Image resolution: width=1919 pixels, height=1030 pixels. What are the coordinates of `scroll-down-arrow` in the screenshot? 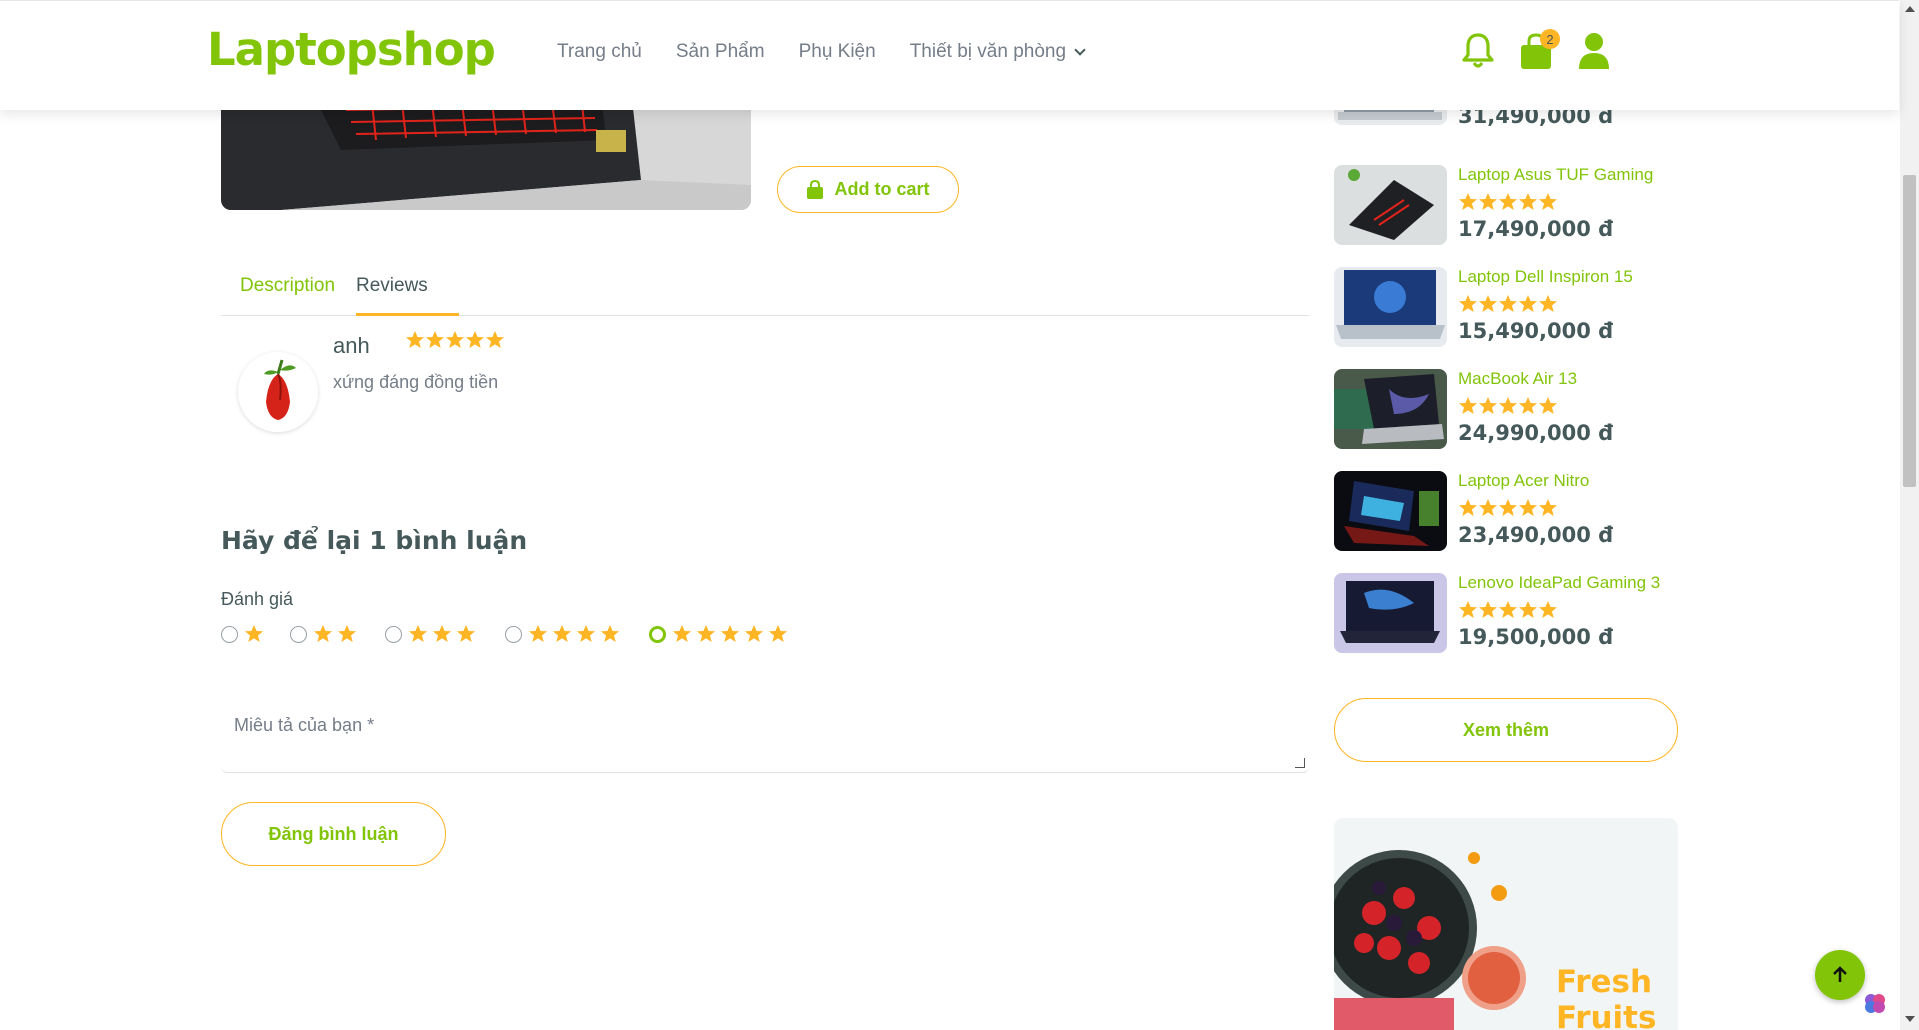 It's located at (1910, 1019).